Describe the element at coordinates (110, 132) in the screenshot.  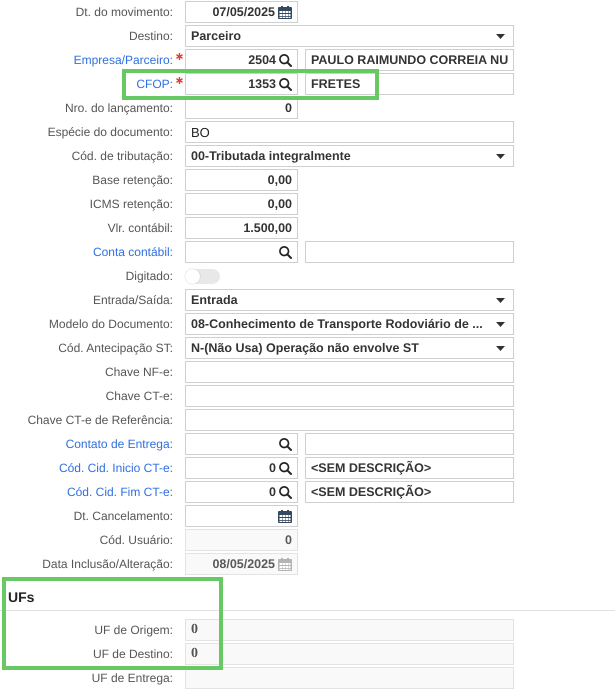
I see `field-label: Espécie do documento:` at that location.